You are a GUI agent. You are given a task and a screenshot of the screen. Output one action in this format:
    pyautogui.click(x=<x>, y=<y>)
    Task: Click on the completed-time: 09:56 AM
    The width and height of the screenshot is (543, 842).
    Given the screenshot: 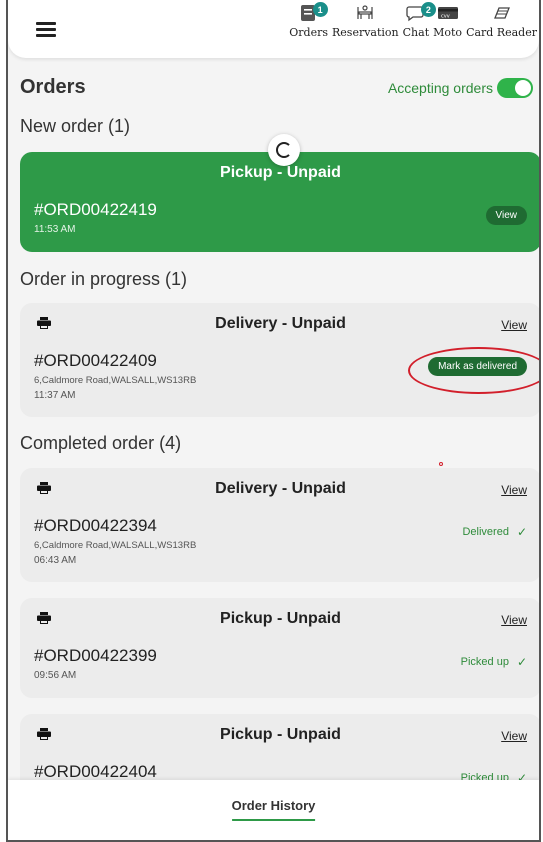 What is the action you would take?
    pyautogui.click(x=55, y=675)
    